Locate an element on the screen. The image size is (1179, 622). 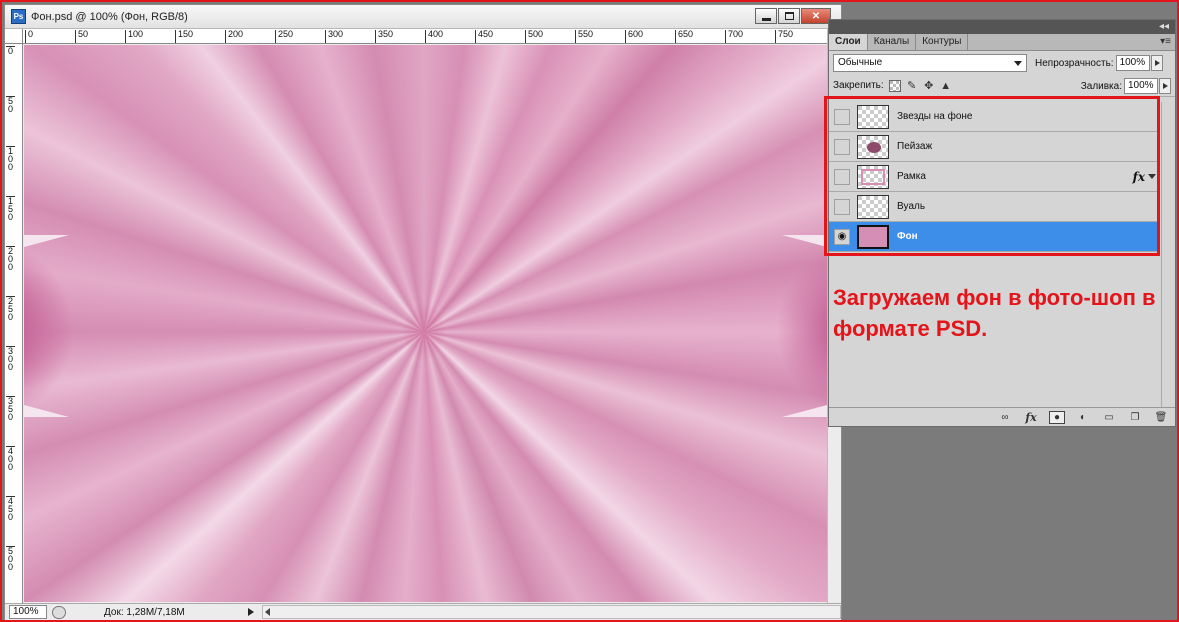
blend-opacity-row: Обычные Непрозрачность: 100% is located at coordinates (1002, 63).